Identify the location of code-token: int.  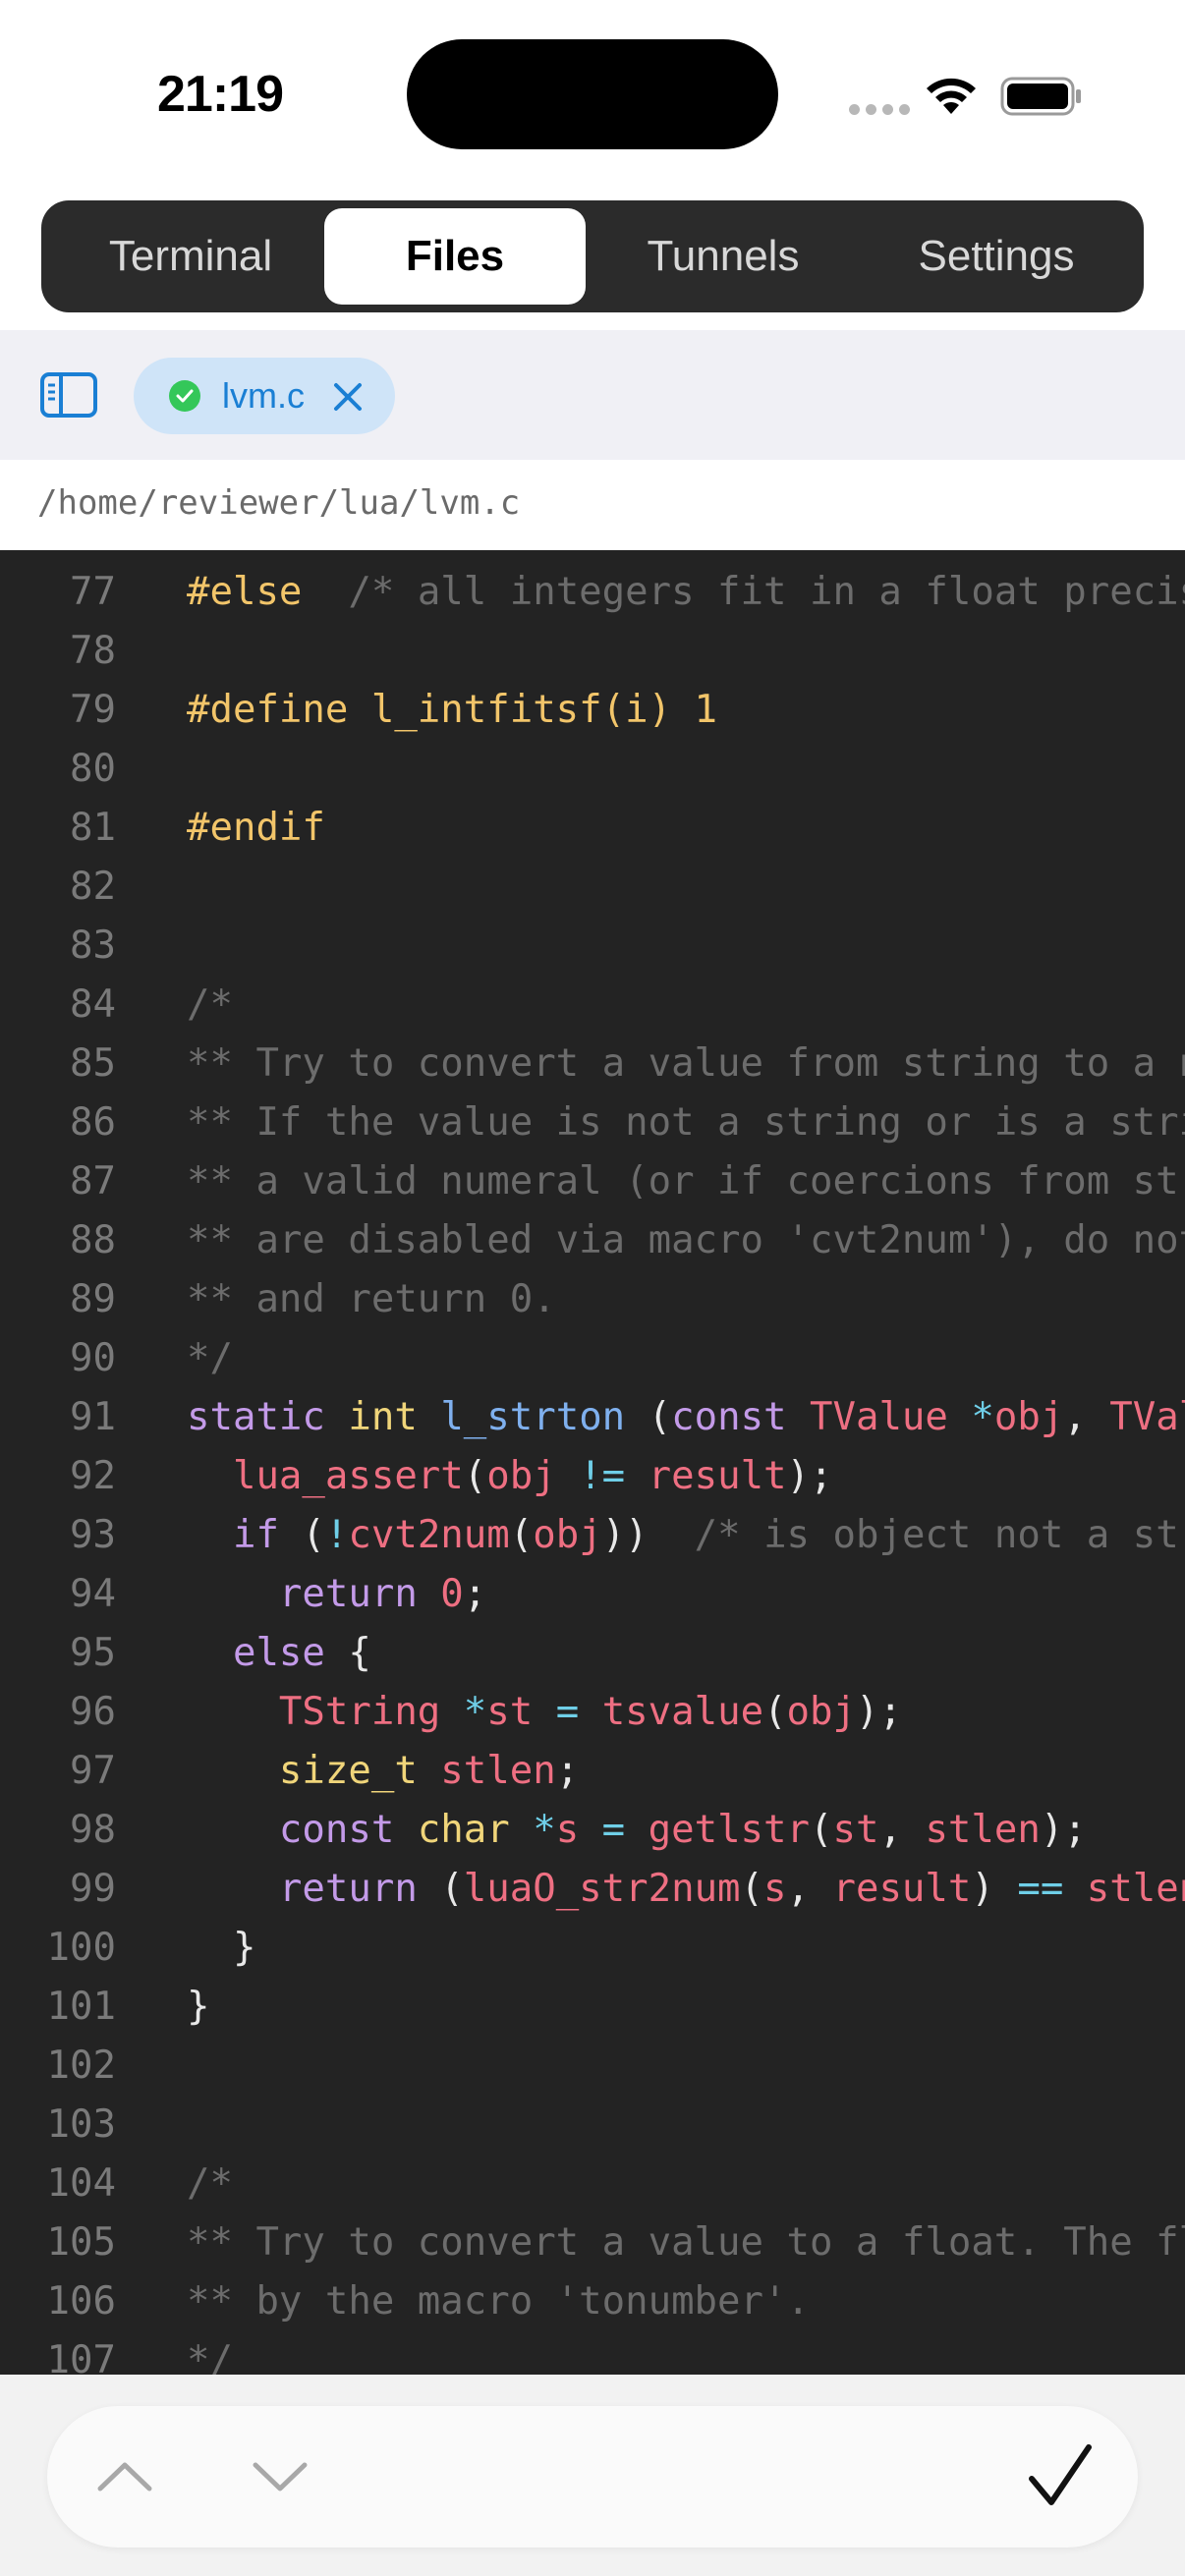
(383, 1417).